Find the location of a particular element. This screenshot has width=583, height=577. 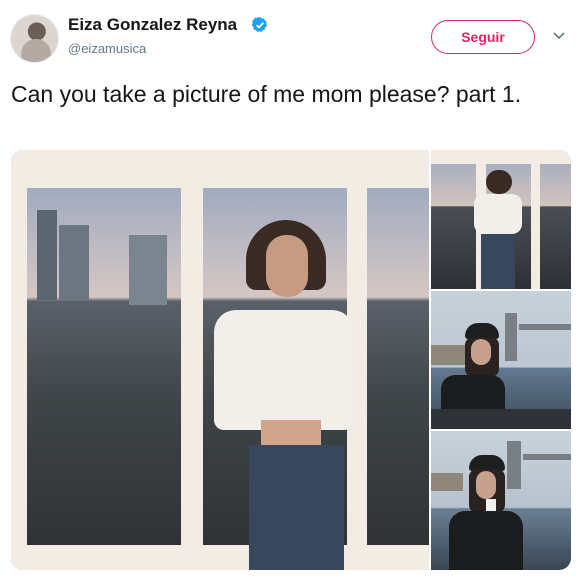

avatar is located at coordinates (34, 38).